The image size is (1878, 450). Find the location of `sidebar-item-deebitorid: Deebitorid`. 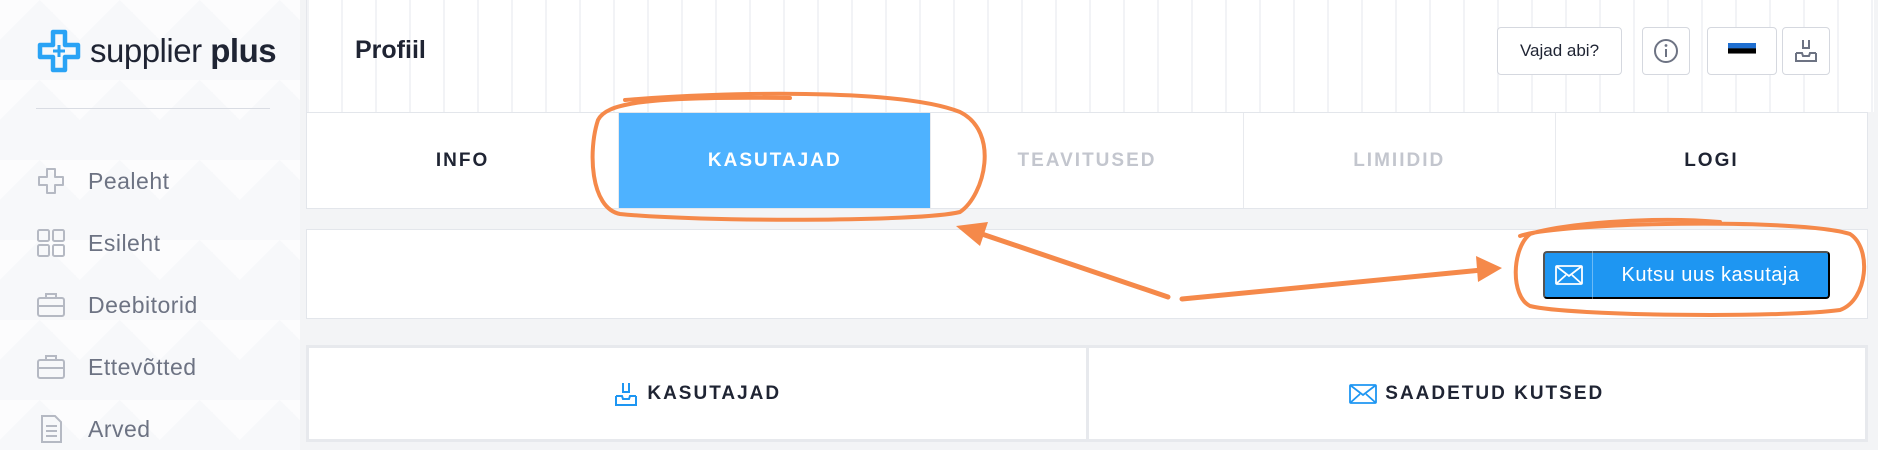

sidebar-item-deebitorid: Deebitorid is located at coordinates (117, 305).